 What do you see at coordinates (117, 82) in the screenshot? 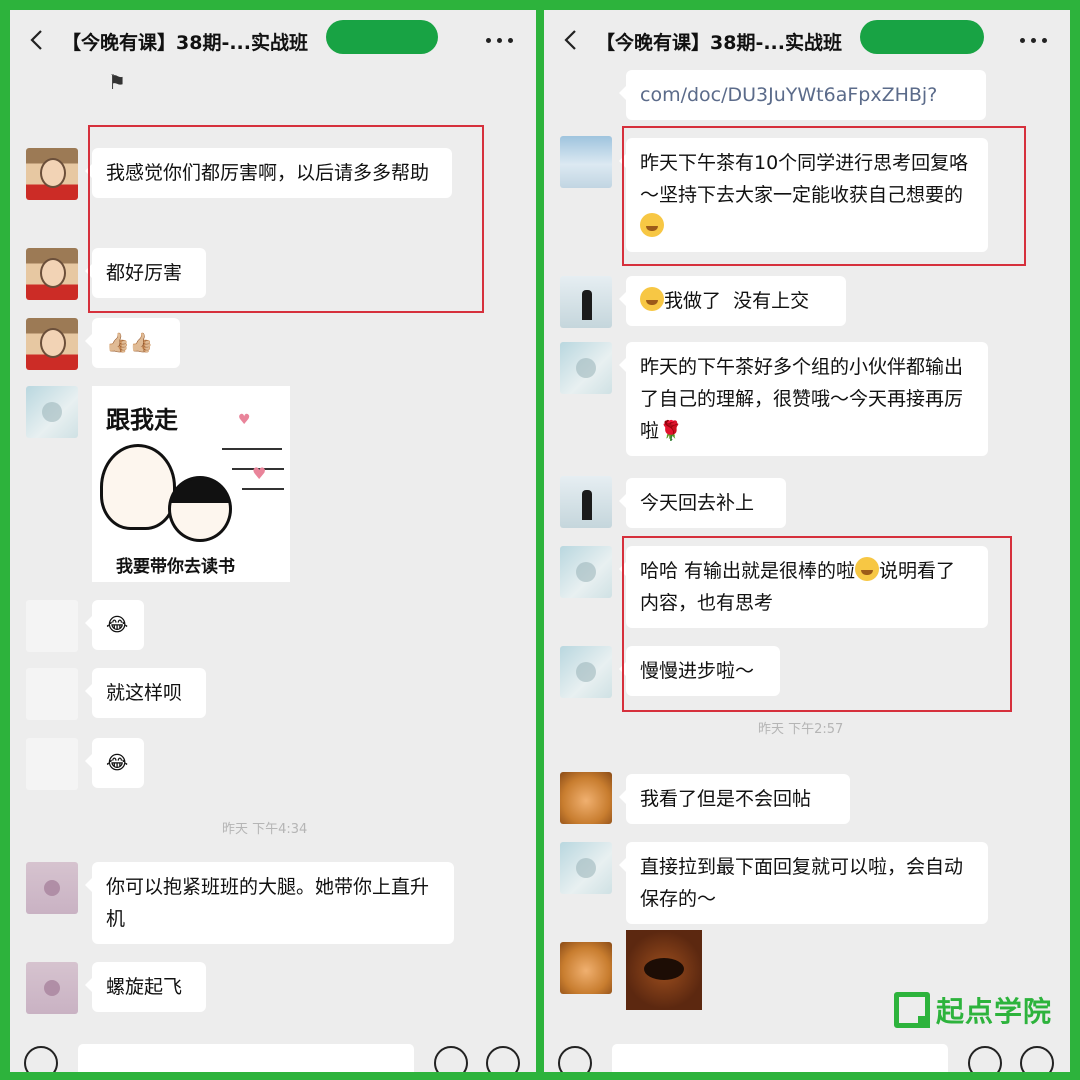
I see `sticker-icon: ⚑` at bounding box center [117, 82].